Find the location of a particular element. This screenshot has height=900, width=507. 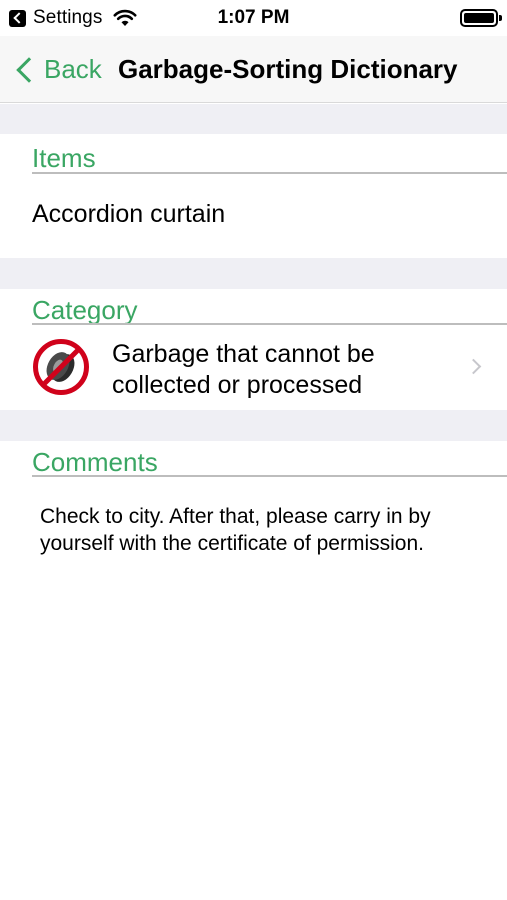

category-divider is located at coordinates (269, 324).